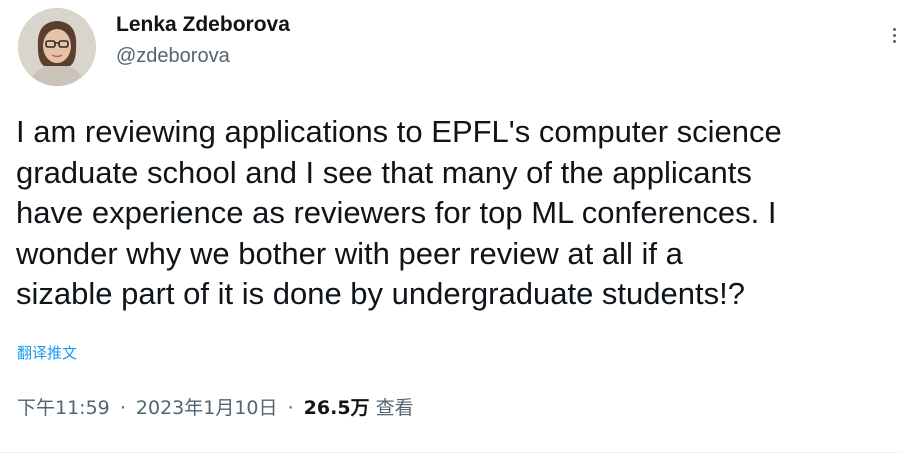 The width and height of the screenshot is (900, 472). Describe the element at coordinates (450, 452) in the screenshot. I see `divider` at that location.